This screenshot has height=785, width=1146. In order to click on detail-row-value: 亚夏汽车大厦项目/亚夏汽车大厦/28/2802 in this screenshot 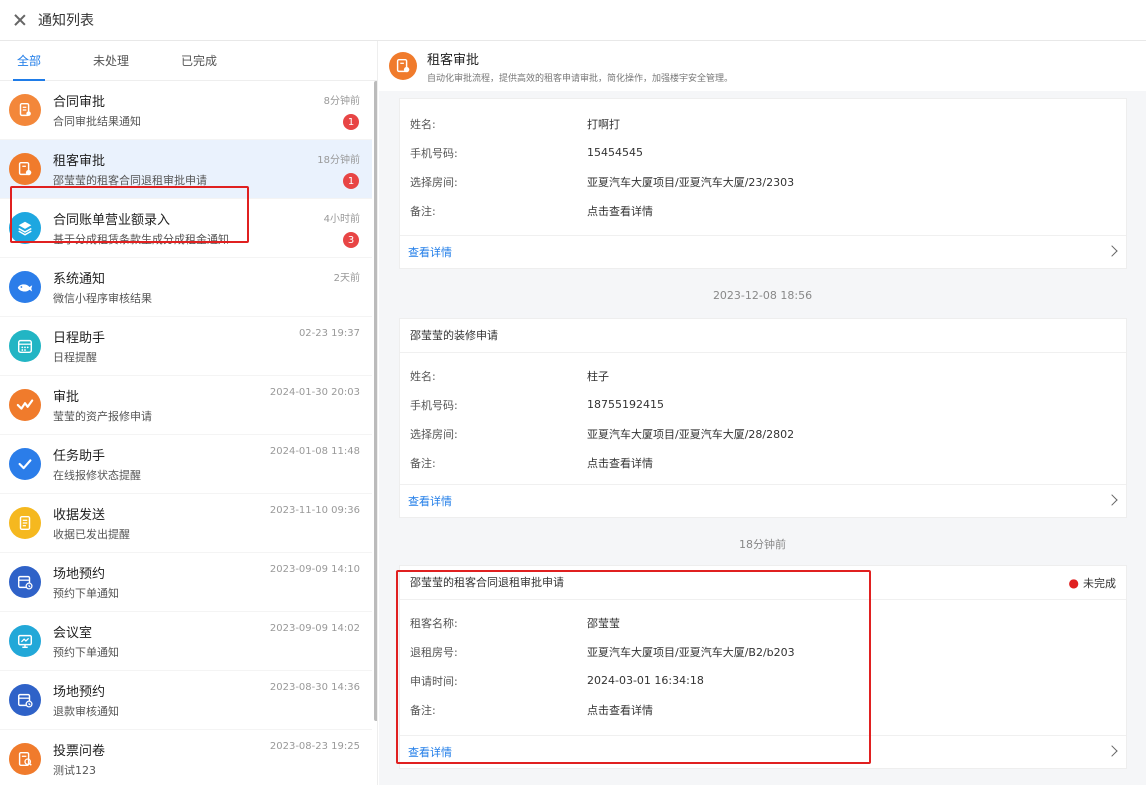, I will do `click(691, 434)`.